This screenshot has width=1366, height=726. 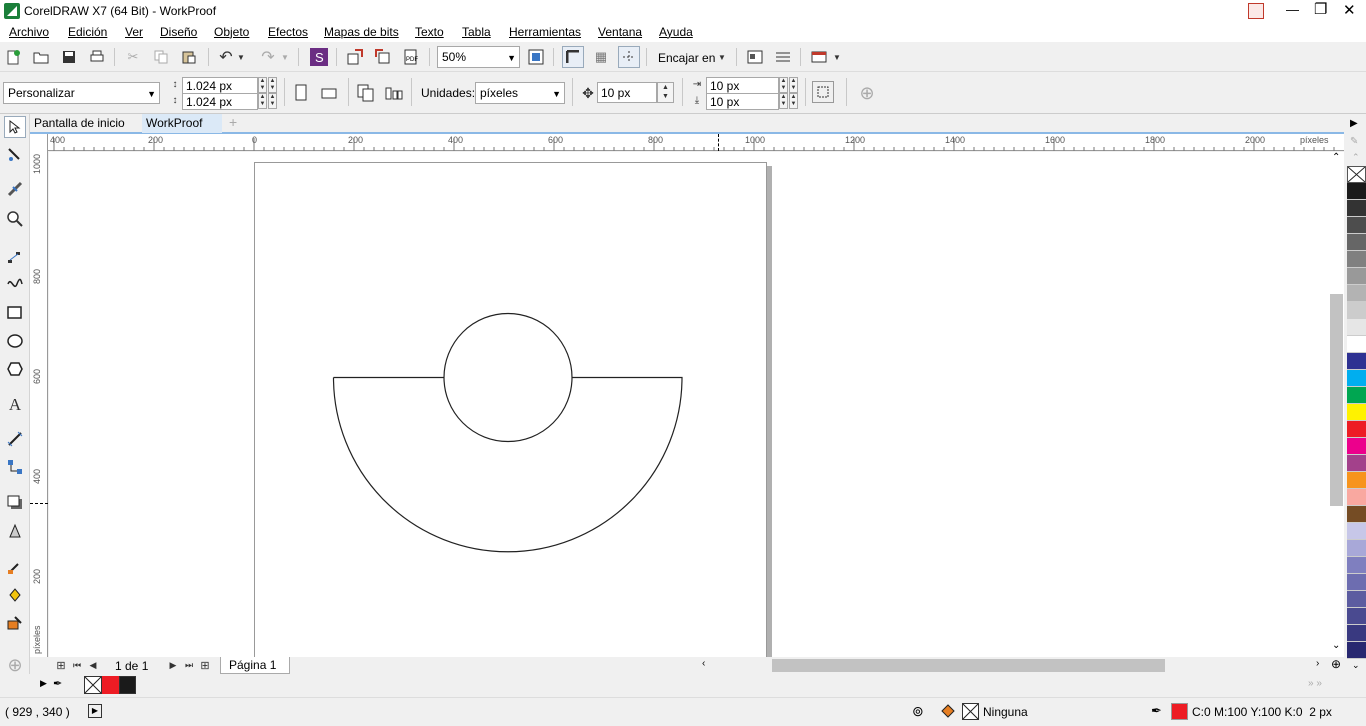 I want to click on duplicate-x-input: 10 px, so click(x=742, y=85).